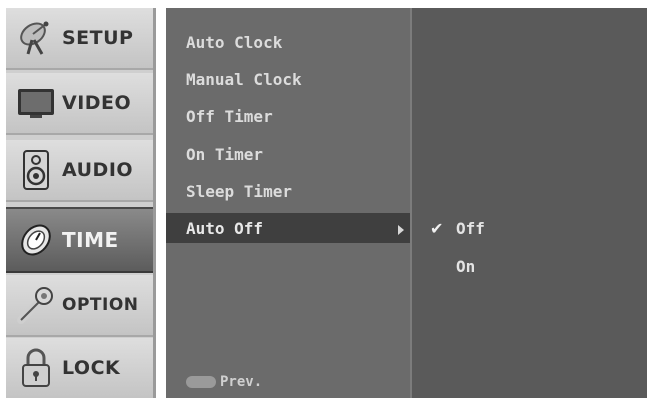 This screenshot has height=401, width=653. What do you see at coordinates (529, 266) in the screenshot?
I see `option-on: On` at bounding box center [529, 266].